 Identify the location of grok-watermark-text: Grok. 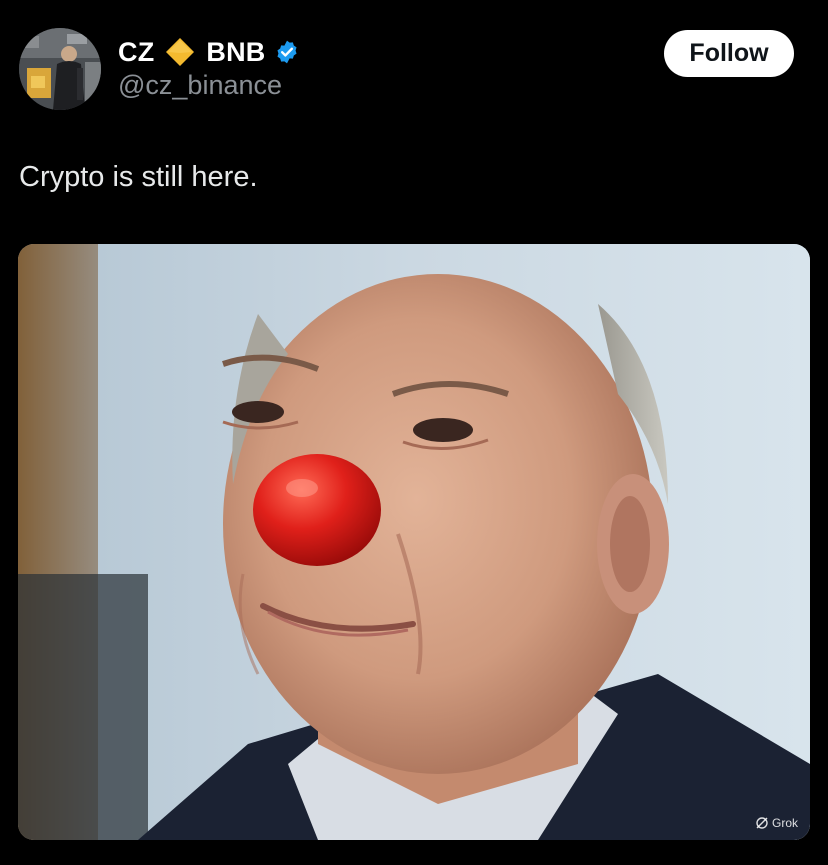
(784, 823).